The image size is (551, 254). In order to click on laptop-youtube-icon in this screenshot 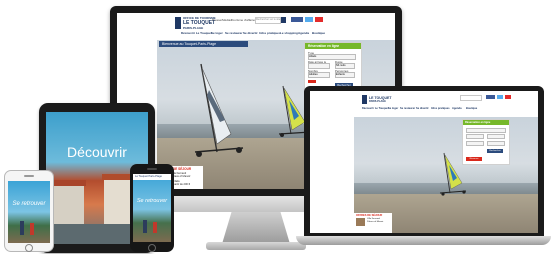, I will do `click(508, 97)`.